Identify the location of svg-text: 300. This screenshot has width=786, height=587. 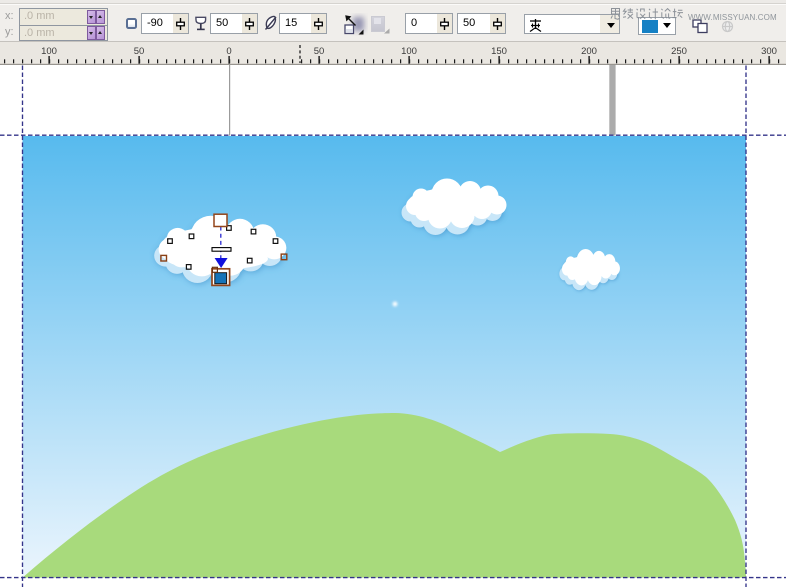
(769, 51).